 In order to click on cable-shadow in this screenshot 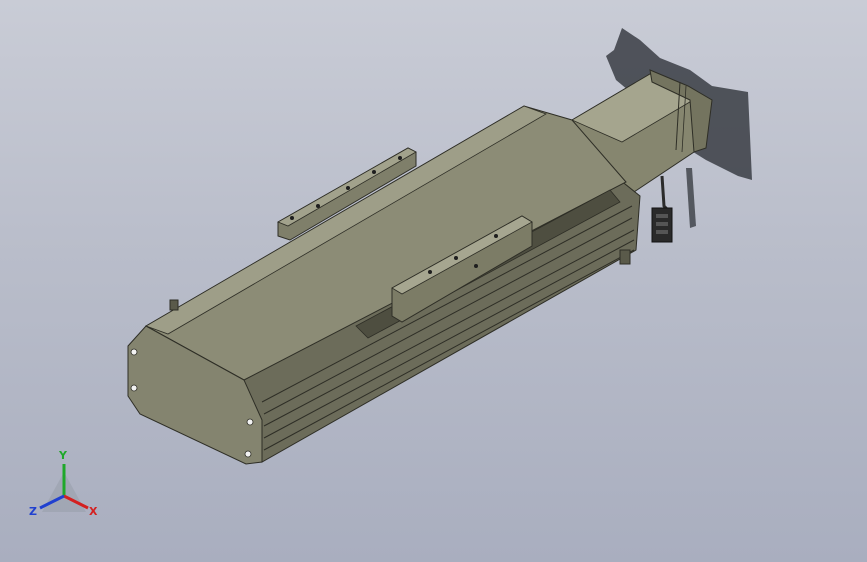, I will do `click(691, 198)`.